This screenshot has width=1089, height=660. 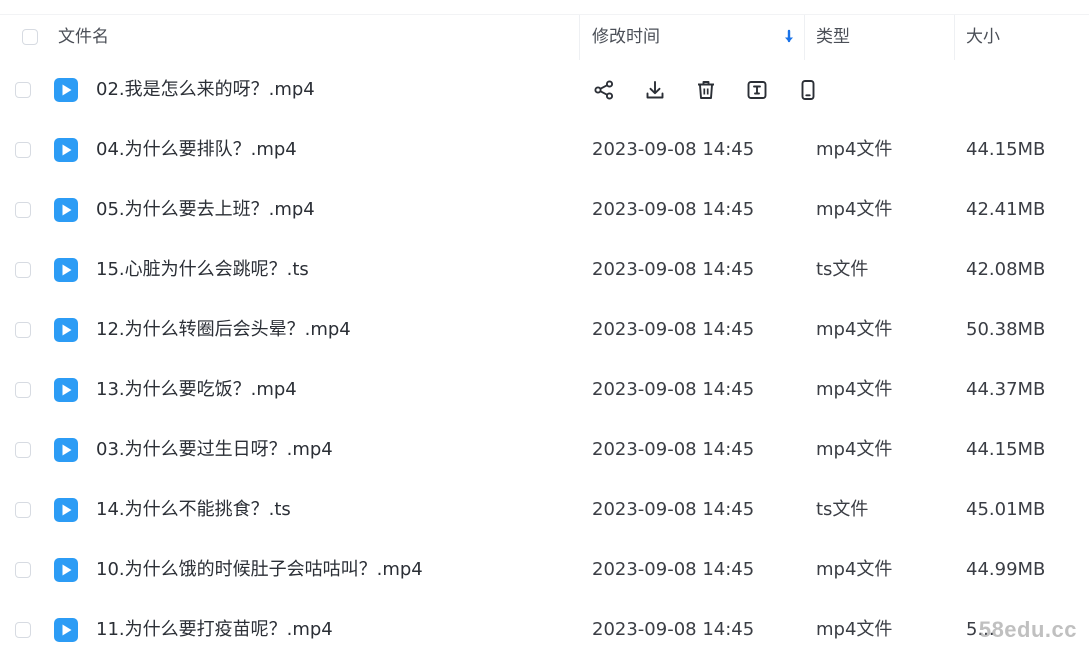 What do you see at coordinates (196, 150) in the screenshot?
I see `file-name: 04.为什么要排队？.mp4` at bounding box center [196, 150].